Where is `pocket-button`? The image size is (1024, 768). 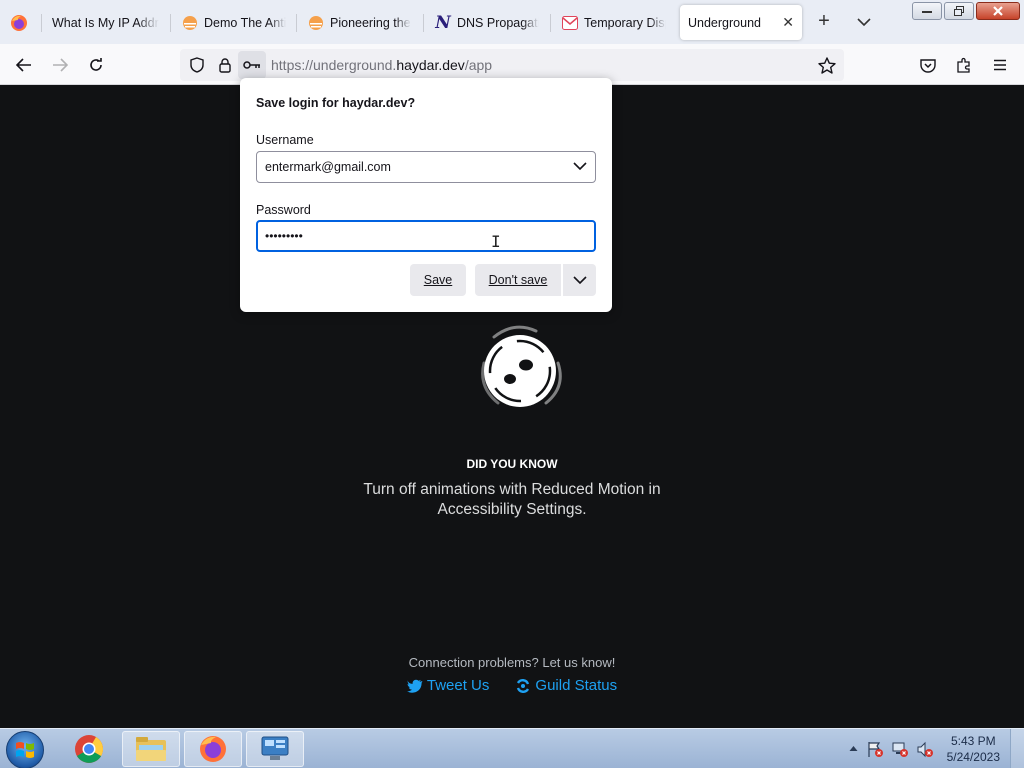
pocket-button is located at coordinates (928, 65).